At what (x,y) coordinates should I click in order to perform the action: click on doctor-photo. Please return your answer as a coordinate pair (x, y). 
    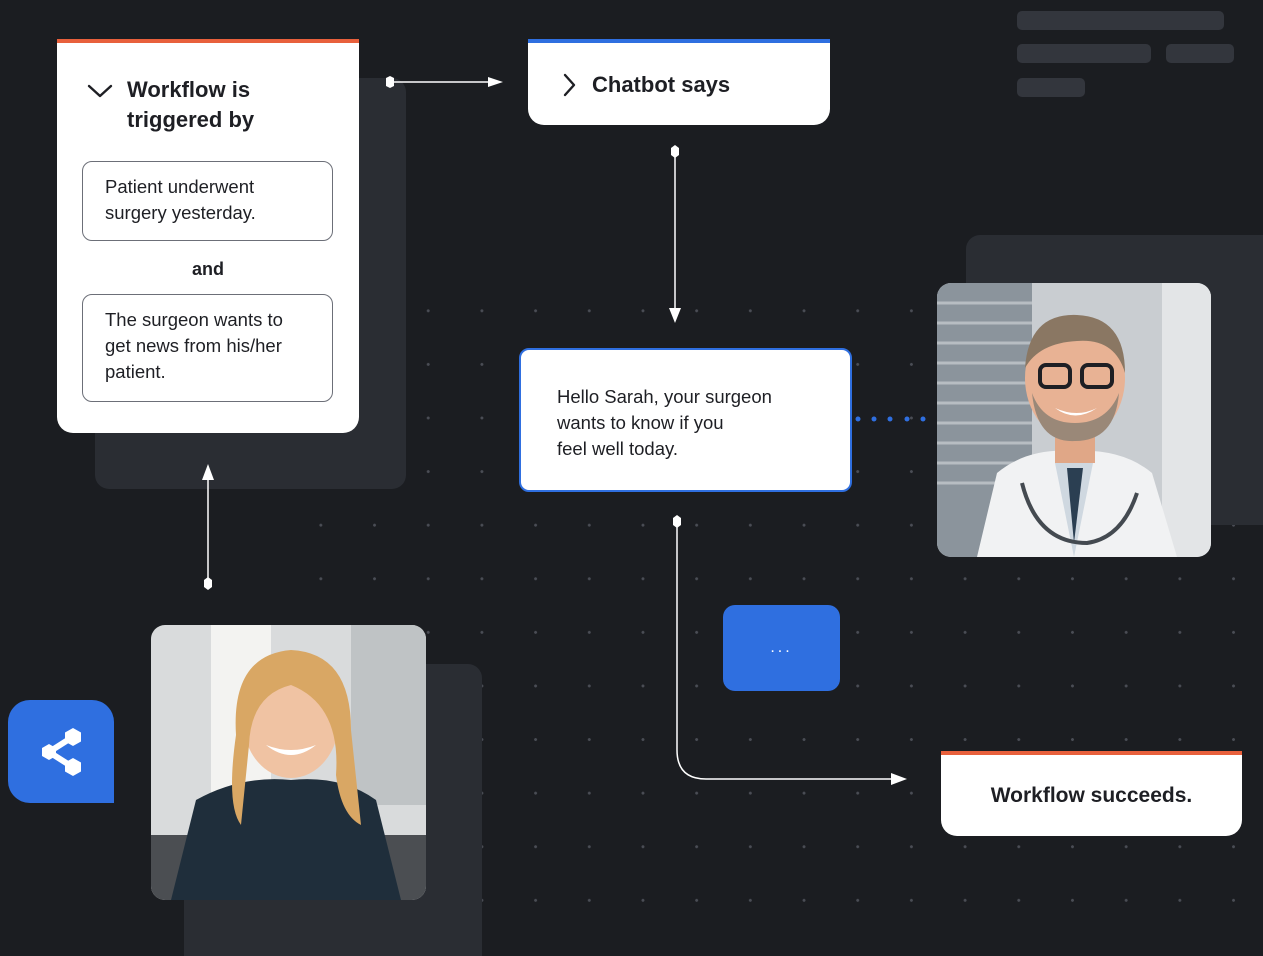
    Looking at the image, I should click on (1074, 420).